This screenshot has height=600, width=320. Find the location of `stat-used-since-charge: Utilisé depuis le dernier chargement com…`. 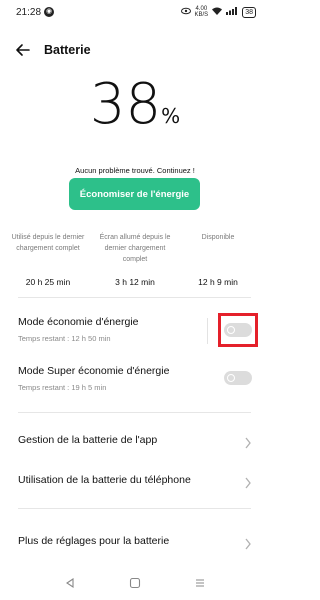

stat-used-since-charge: Utilisé depuis le dernier chargement com… is located at coordinates (48, 259).